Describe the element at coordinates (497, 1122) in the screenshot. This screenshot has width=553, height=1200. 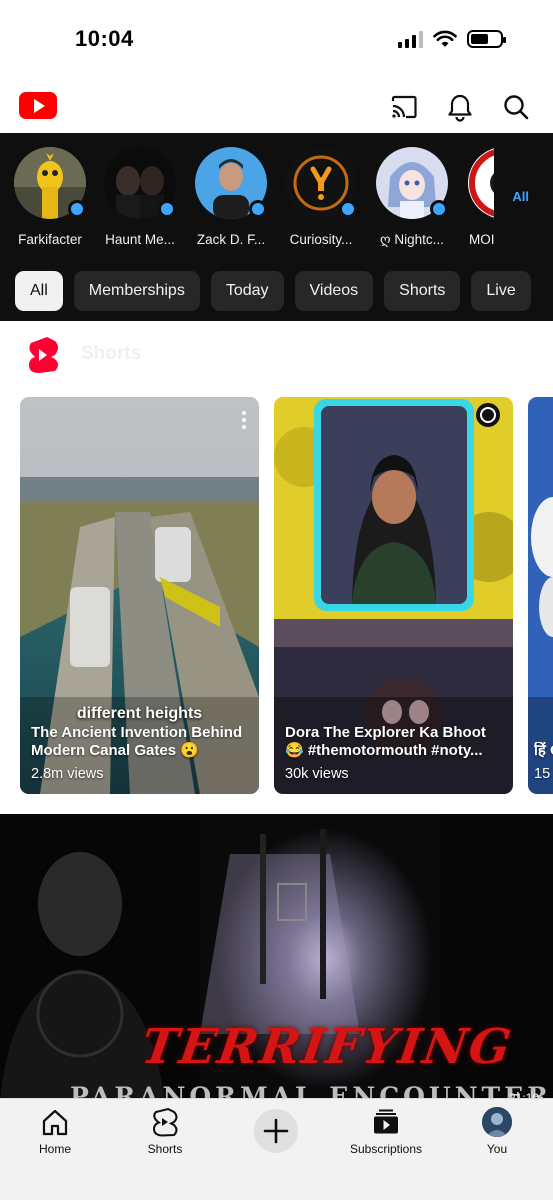
I see `you-avatar` at that location.